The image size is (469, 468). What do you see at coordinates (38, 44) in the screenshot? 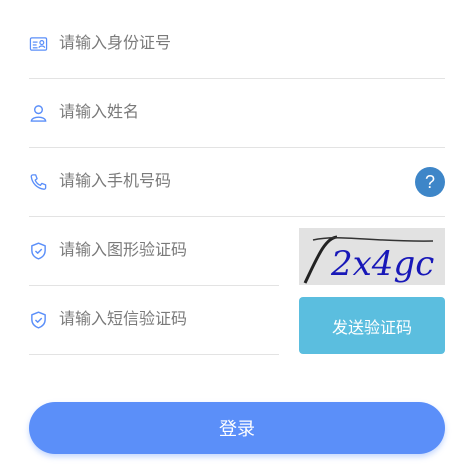
I see `id-card-icon` at bounding box center [38, 44].